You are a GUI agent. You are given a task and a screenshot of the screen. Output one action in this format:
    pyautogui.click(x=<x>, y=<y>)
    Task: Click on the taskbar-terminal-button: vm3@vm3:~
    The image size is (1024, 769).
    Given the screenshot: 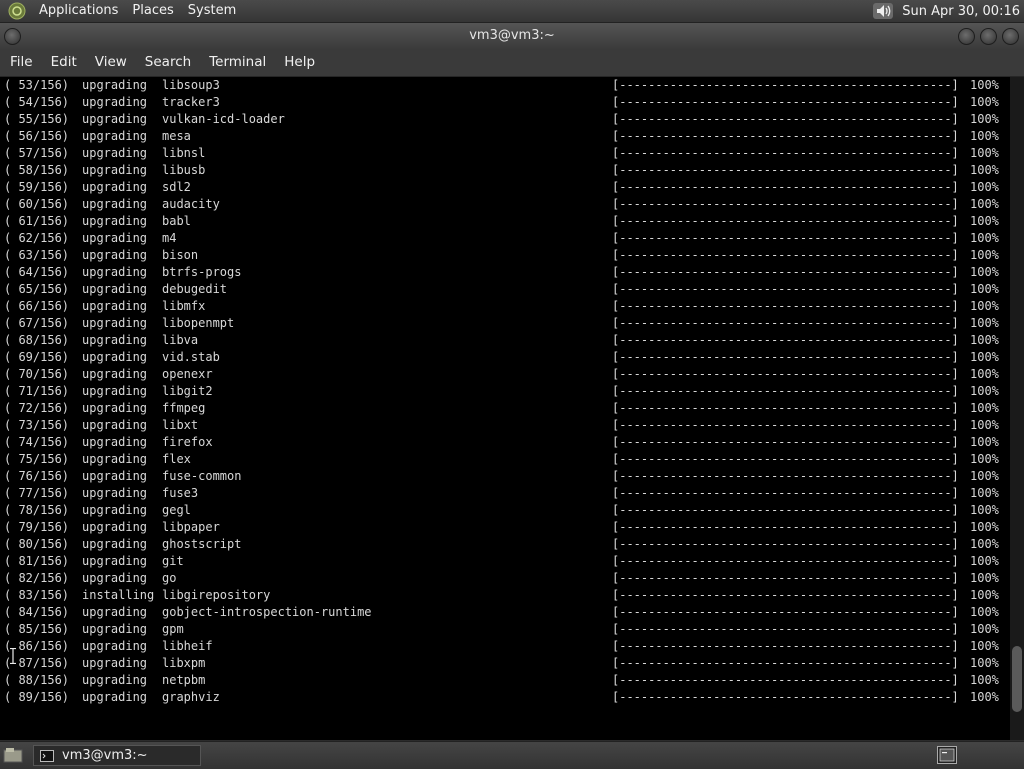 What is the action you would take?
    pyautogui.click(x=117, y=755)
    